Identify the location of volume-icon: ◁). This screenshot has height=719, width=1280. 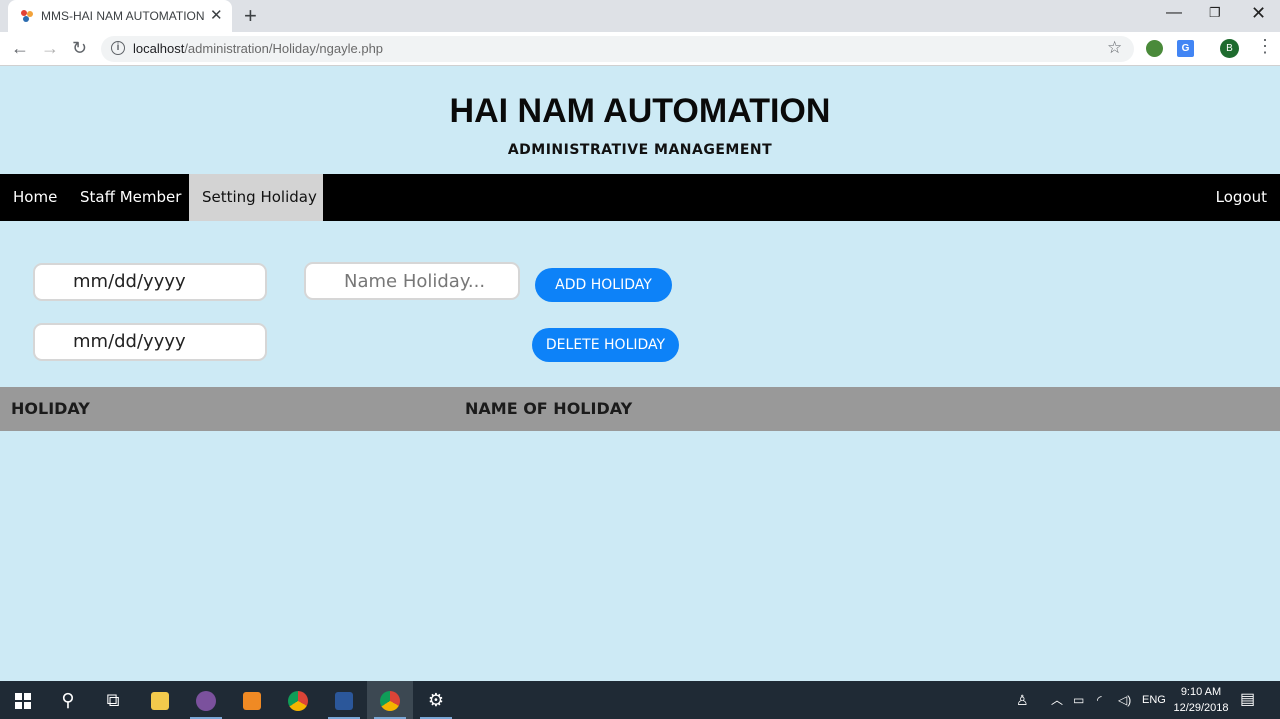
(1124, 700).